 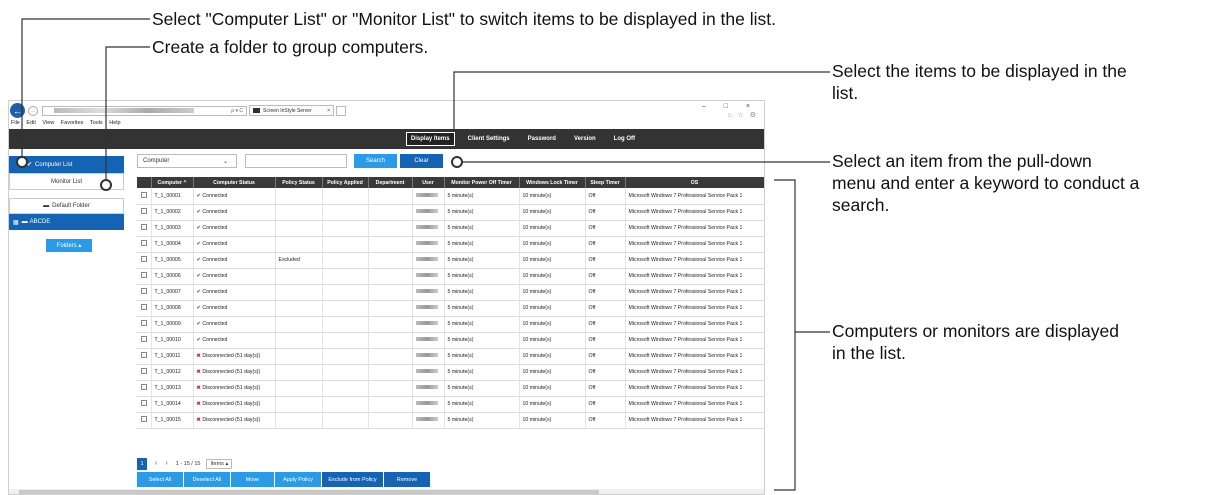 What do you see at coordinates (785, 335) in the screenshot?
I see `callout-line-list` at bounding box center [785, 335].